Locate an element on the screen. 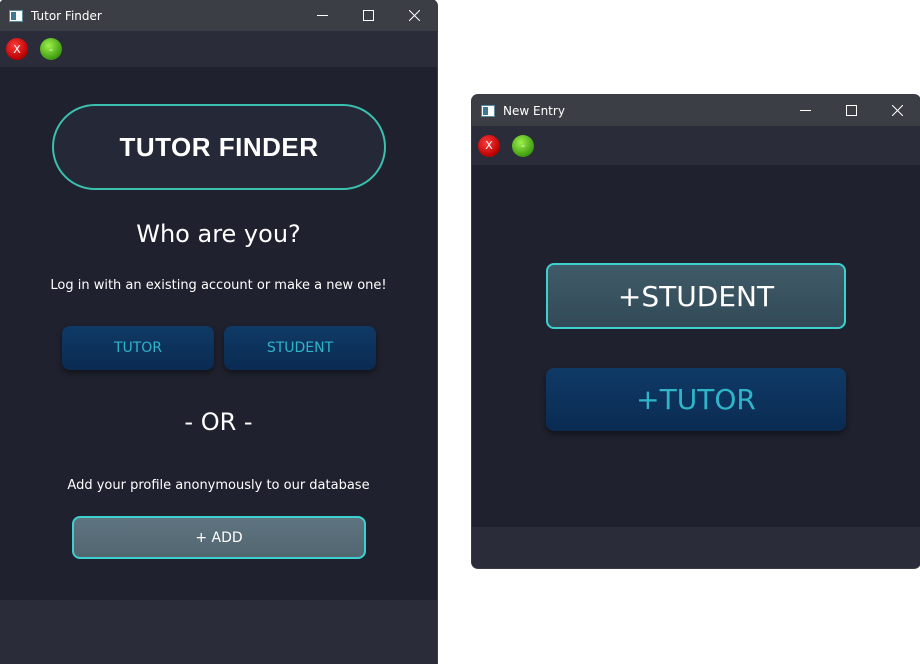 The height and width of the screenshot is (664, 920). or-divider: - OR - is located at coordinates (218, 422).